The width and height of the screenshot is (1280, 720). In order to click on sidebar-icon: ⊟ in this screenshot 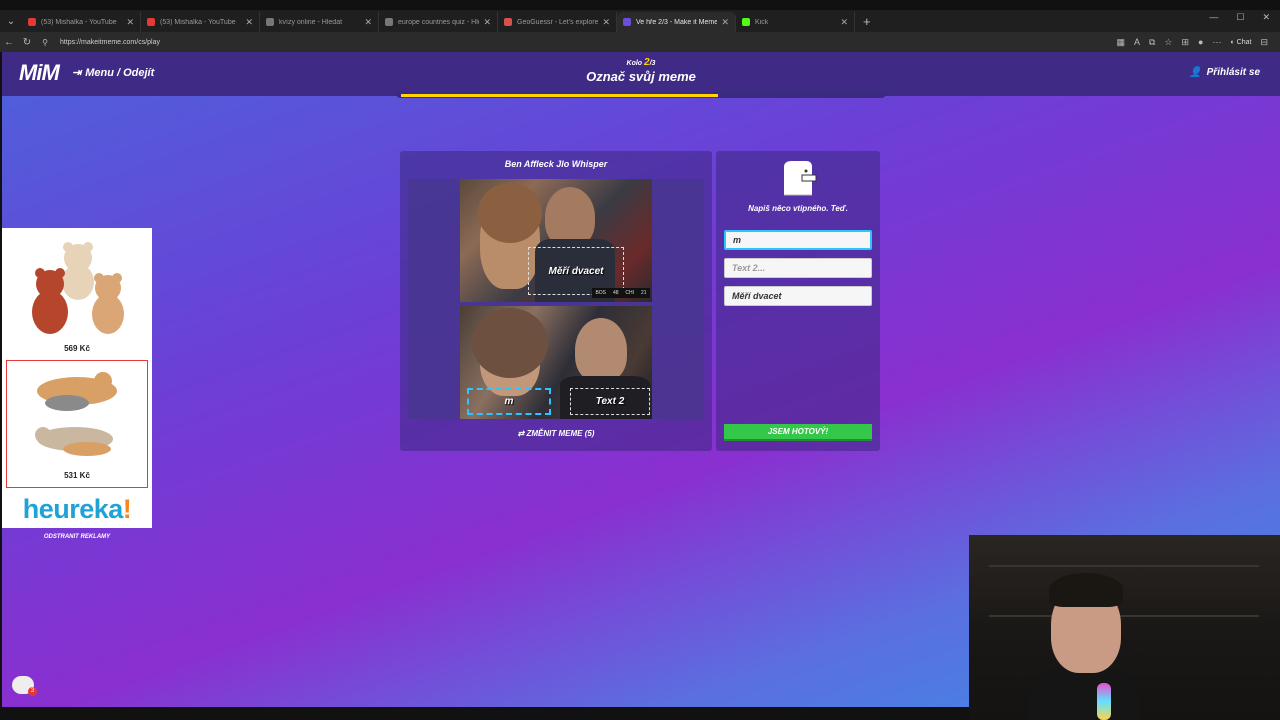, I will do `click(1264, 42)`.